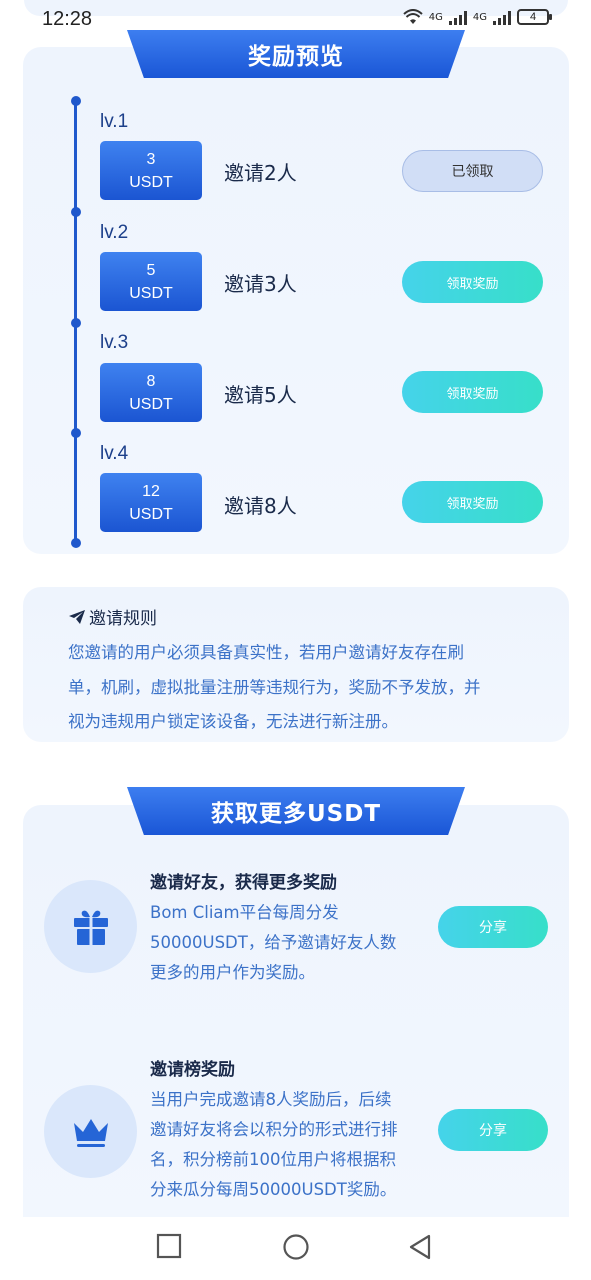  What do you see at coordinates (243, 883) in the screenshot?
I see `feature-title: 邀请好友，获得更多奖励` at bounding box center [243, 883].